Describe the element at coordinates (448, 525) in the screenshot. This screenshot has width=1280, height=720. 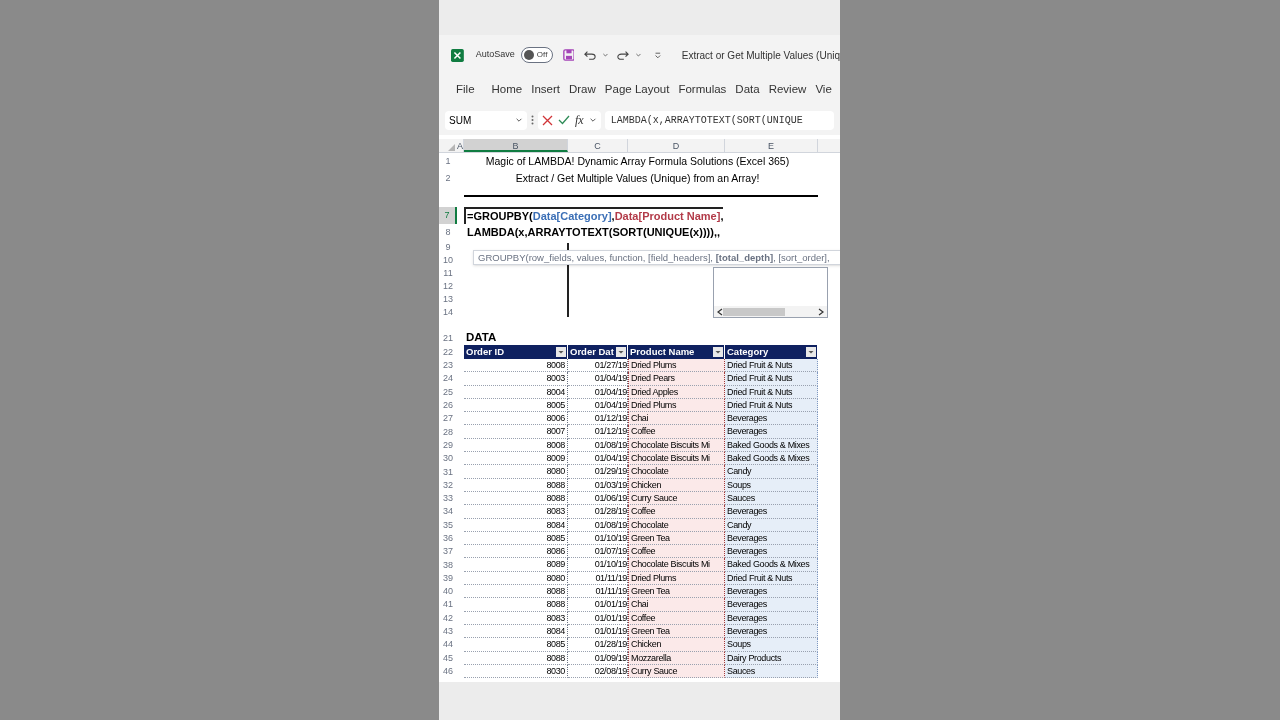
I see `row-number: 35` at that location.